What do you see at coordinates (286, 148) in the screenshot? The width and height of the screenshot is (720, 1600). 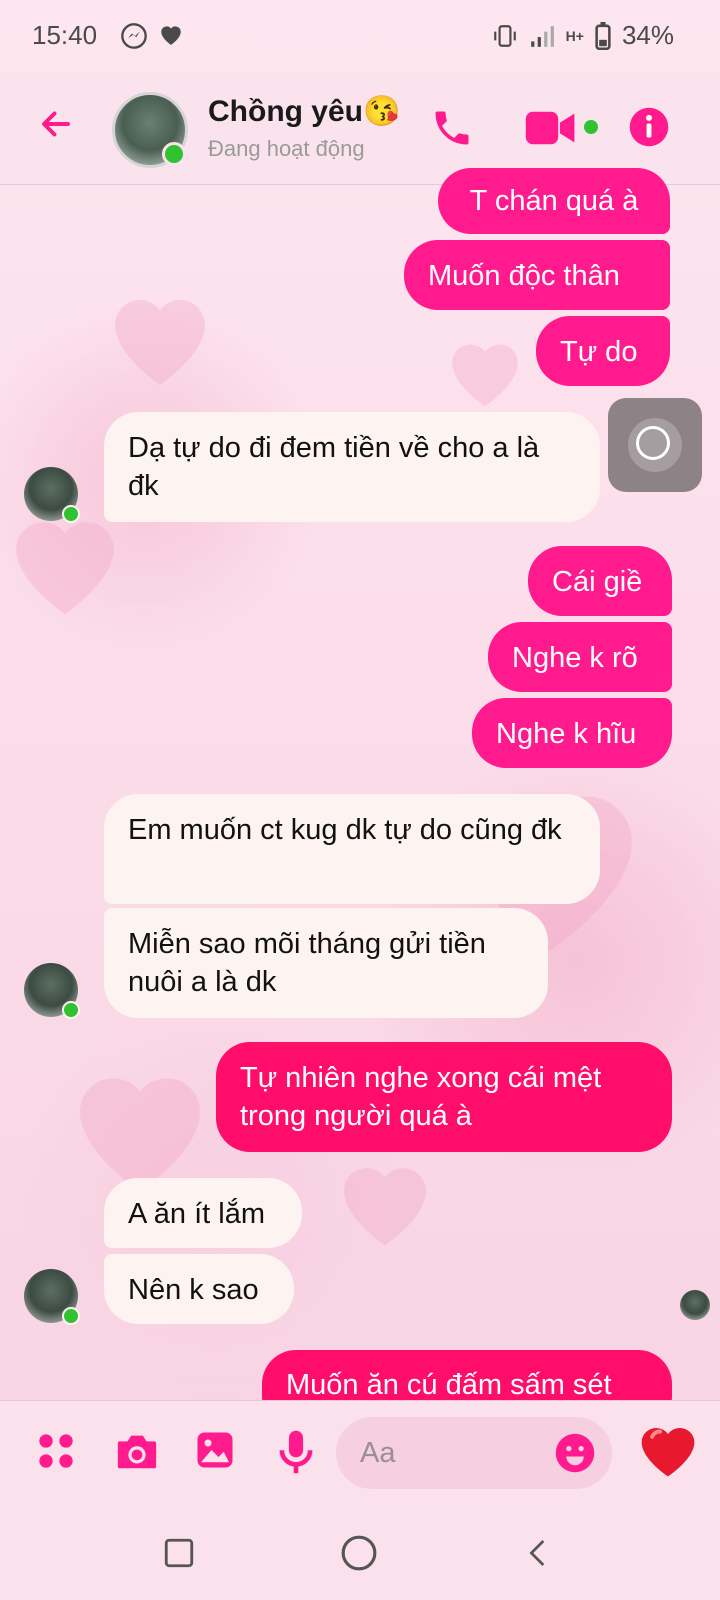 I see `contact-status: Đang hoạt động` at bounding box center [286, 148].